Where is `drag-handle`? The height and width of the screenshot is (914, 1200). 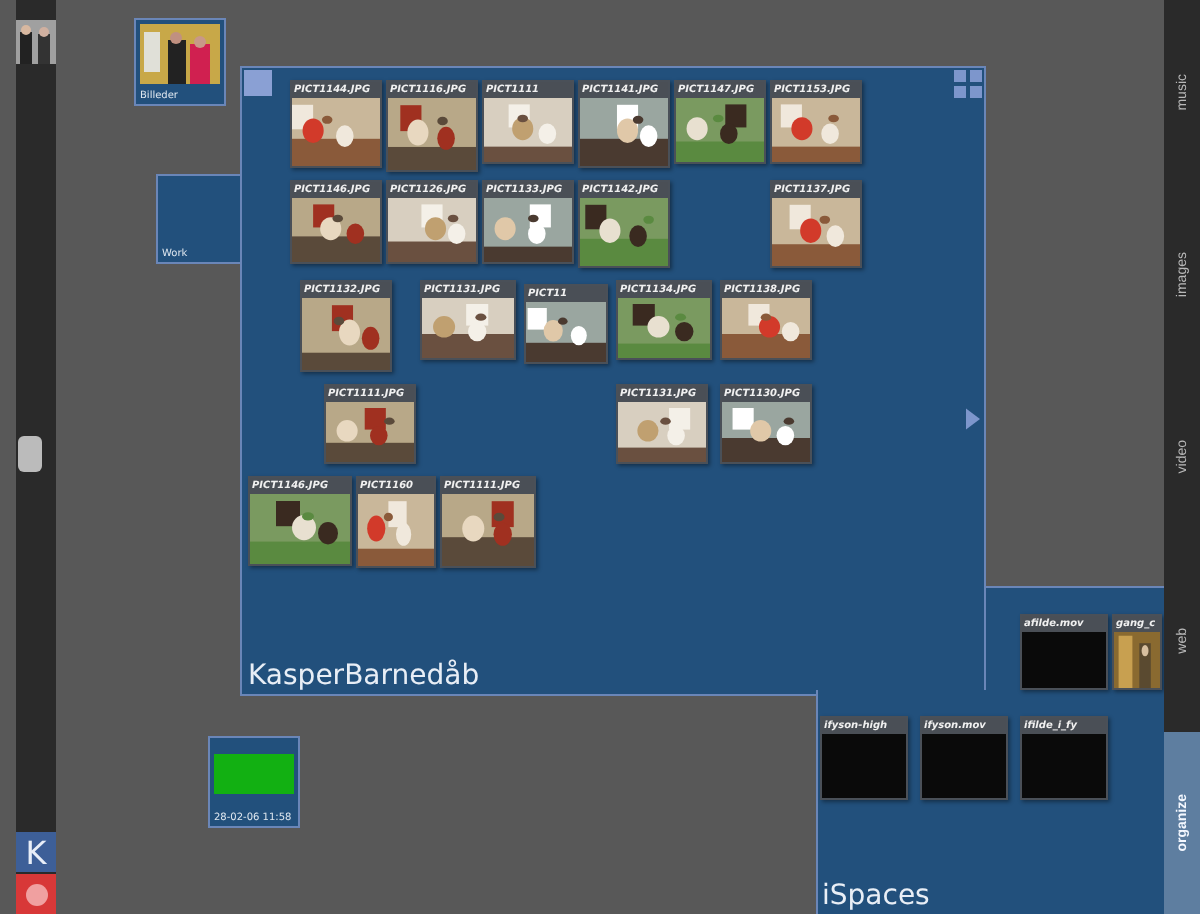 drag-handle is located at coordinates (30, 454).